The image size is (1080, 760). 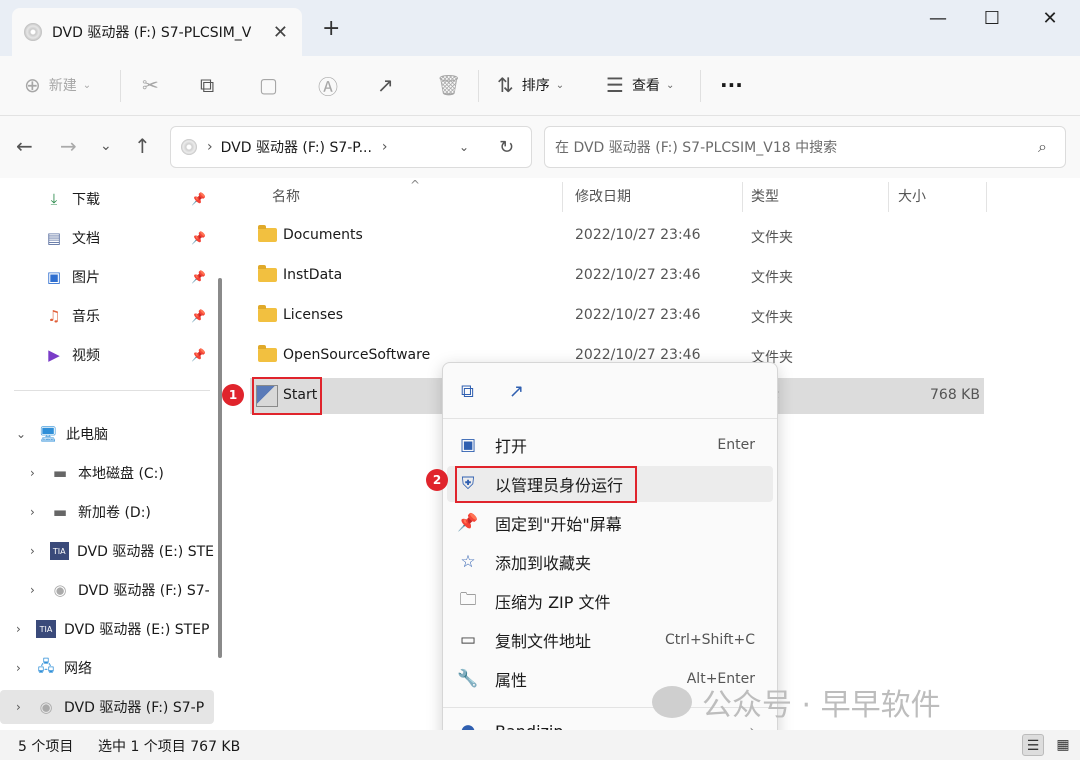 I want to click on sidebar-item-label: DVD 驱动器 (F:) S7-P, so click(x=134, y=708).